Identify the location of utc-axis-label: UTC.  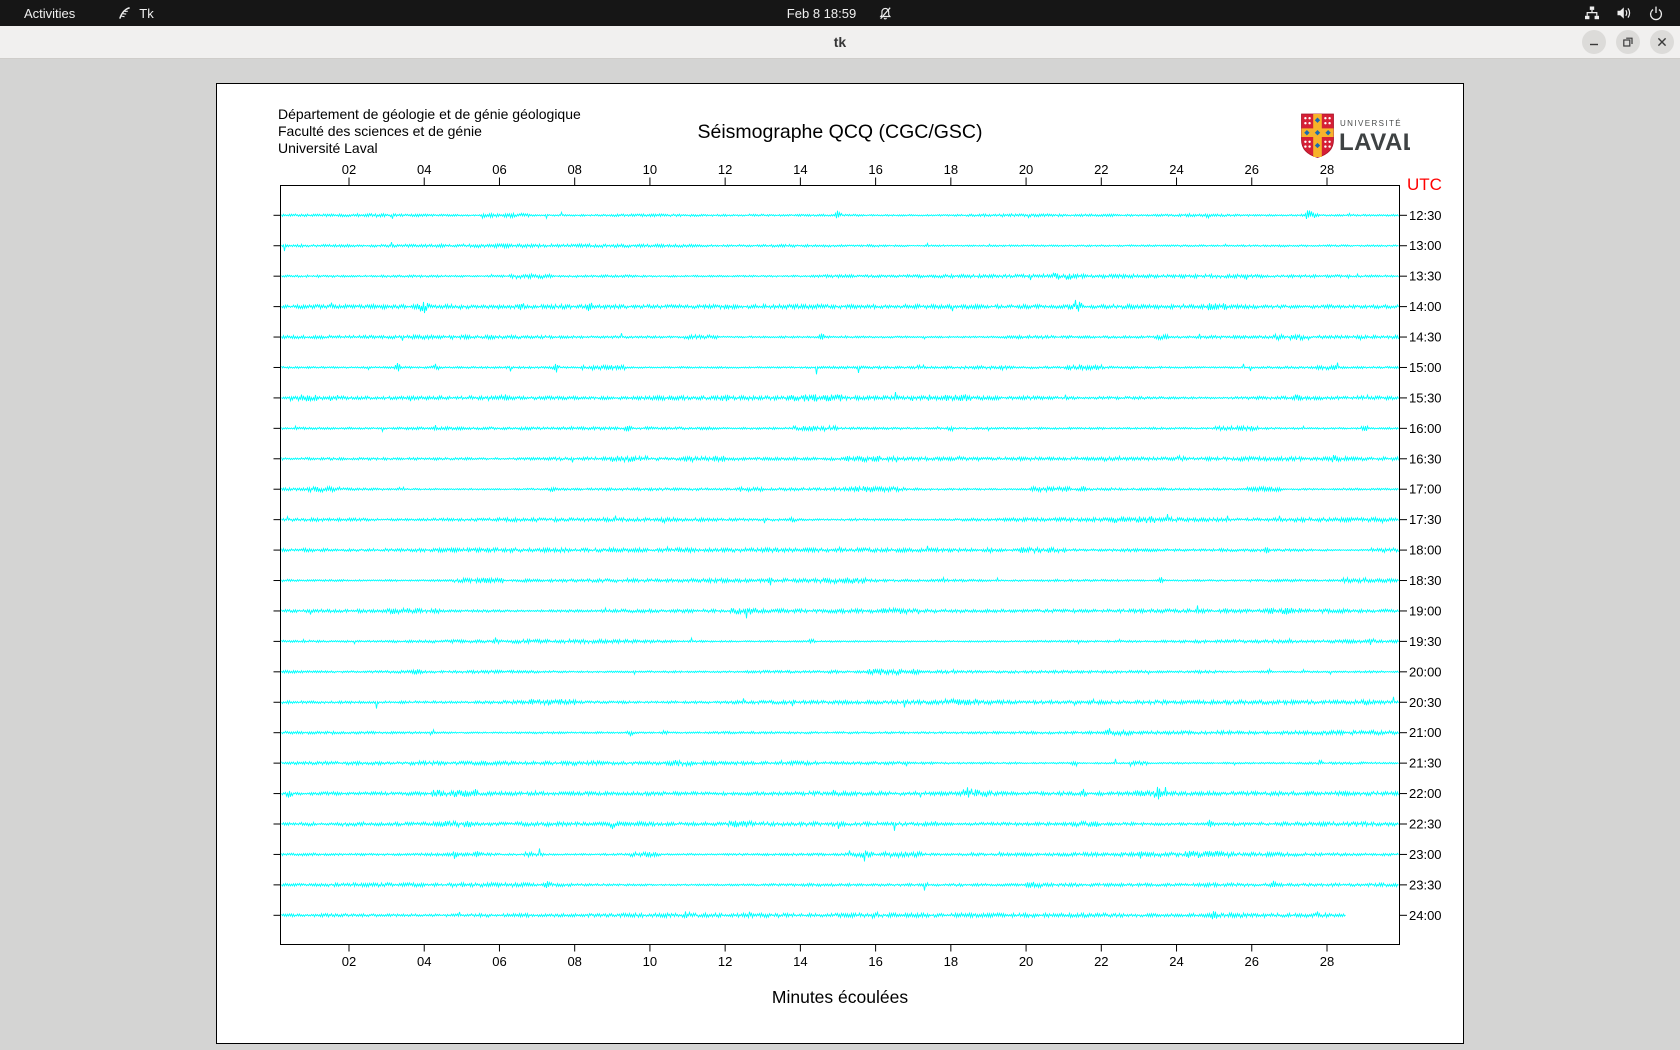
(1424, 184).